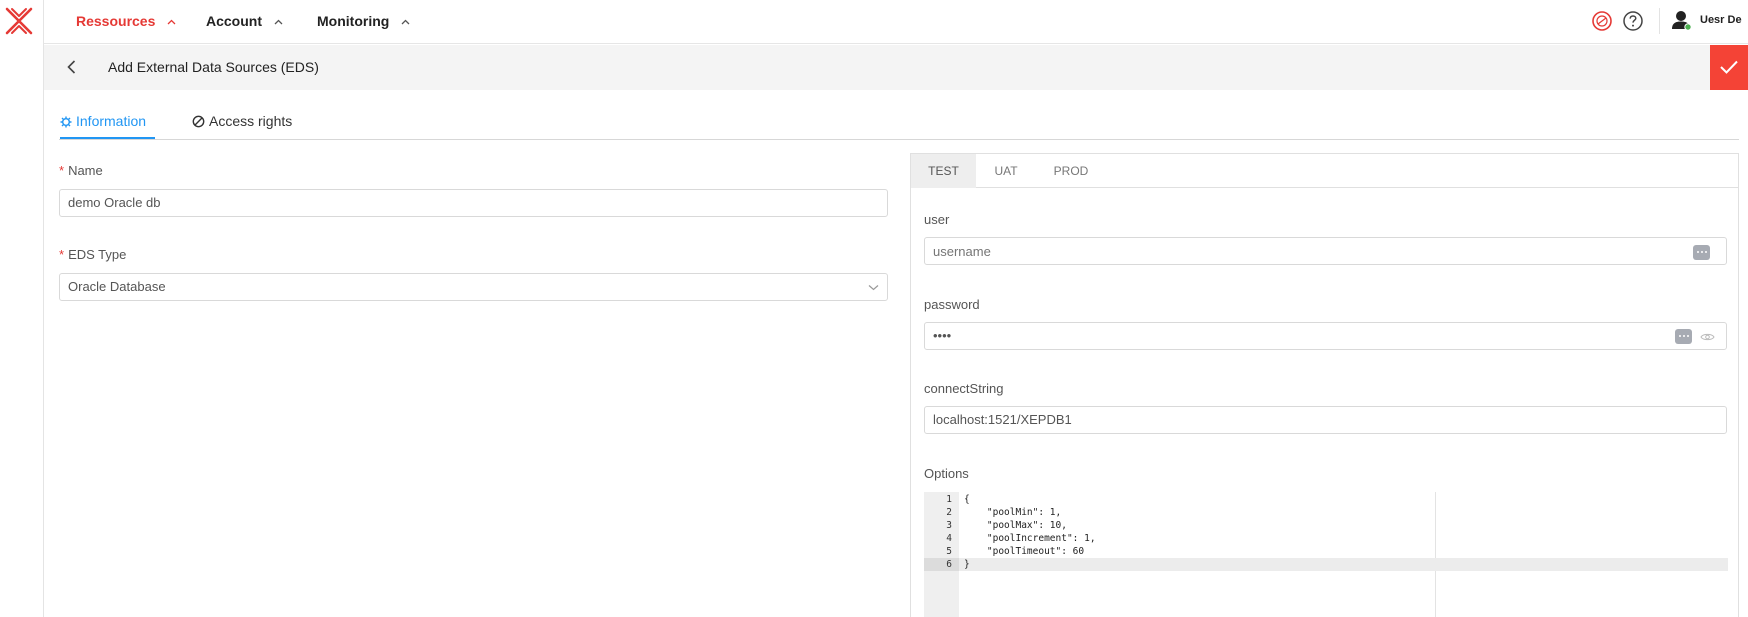 The image size is (1748, 617). I want to click on check-icon, so click(1729, 67).